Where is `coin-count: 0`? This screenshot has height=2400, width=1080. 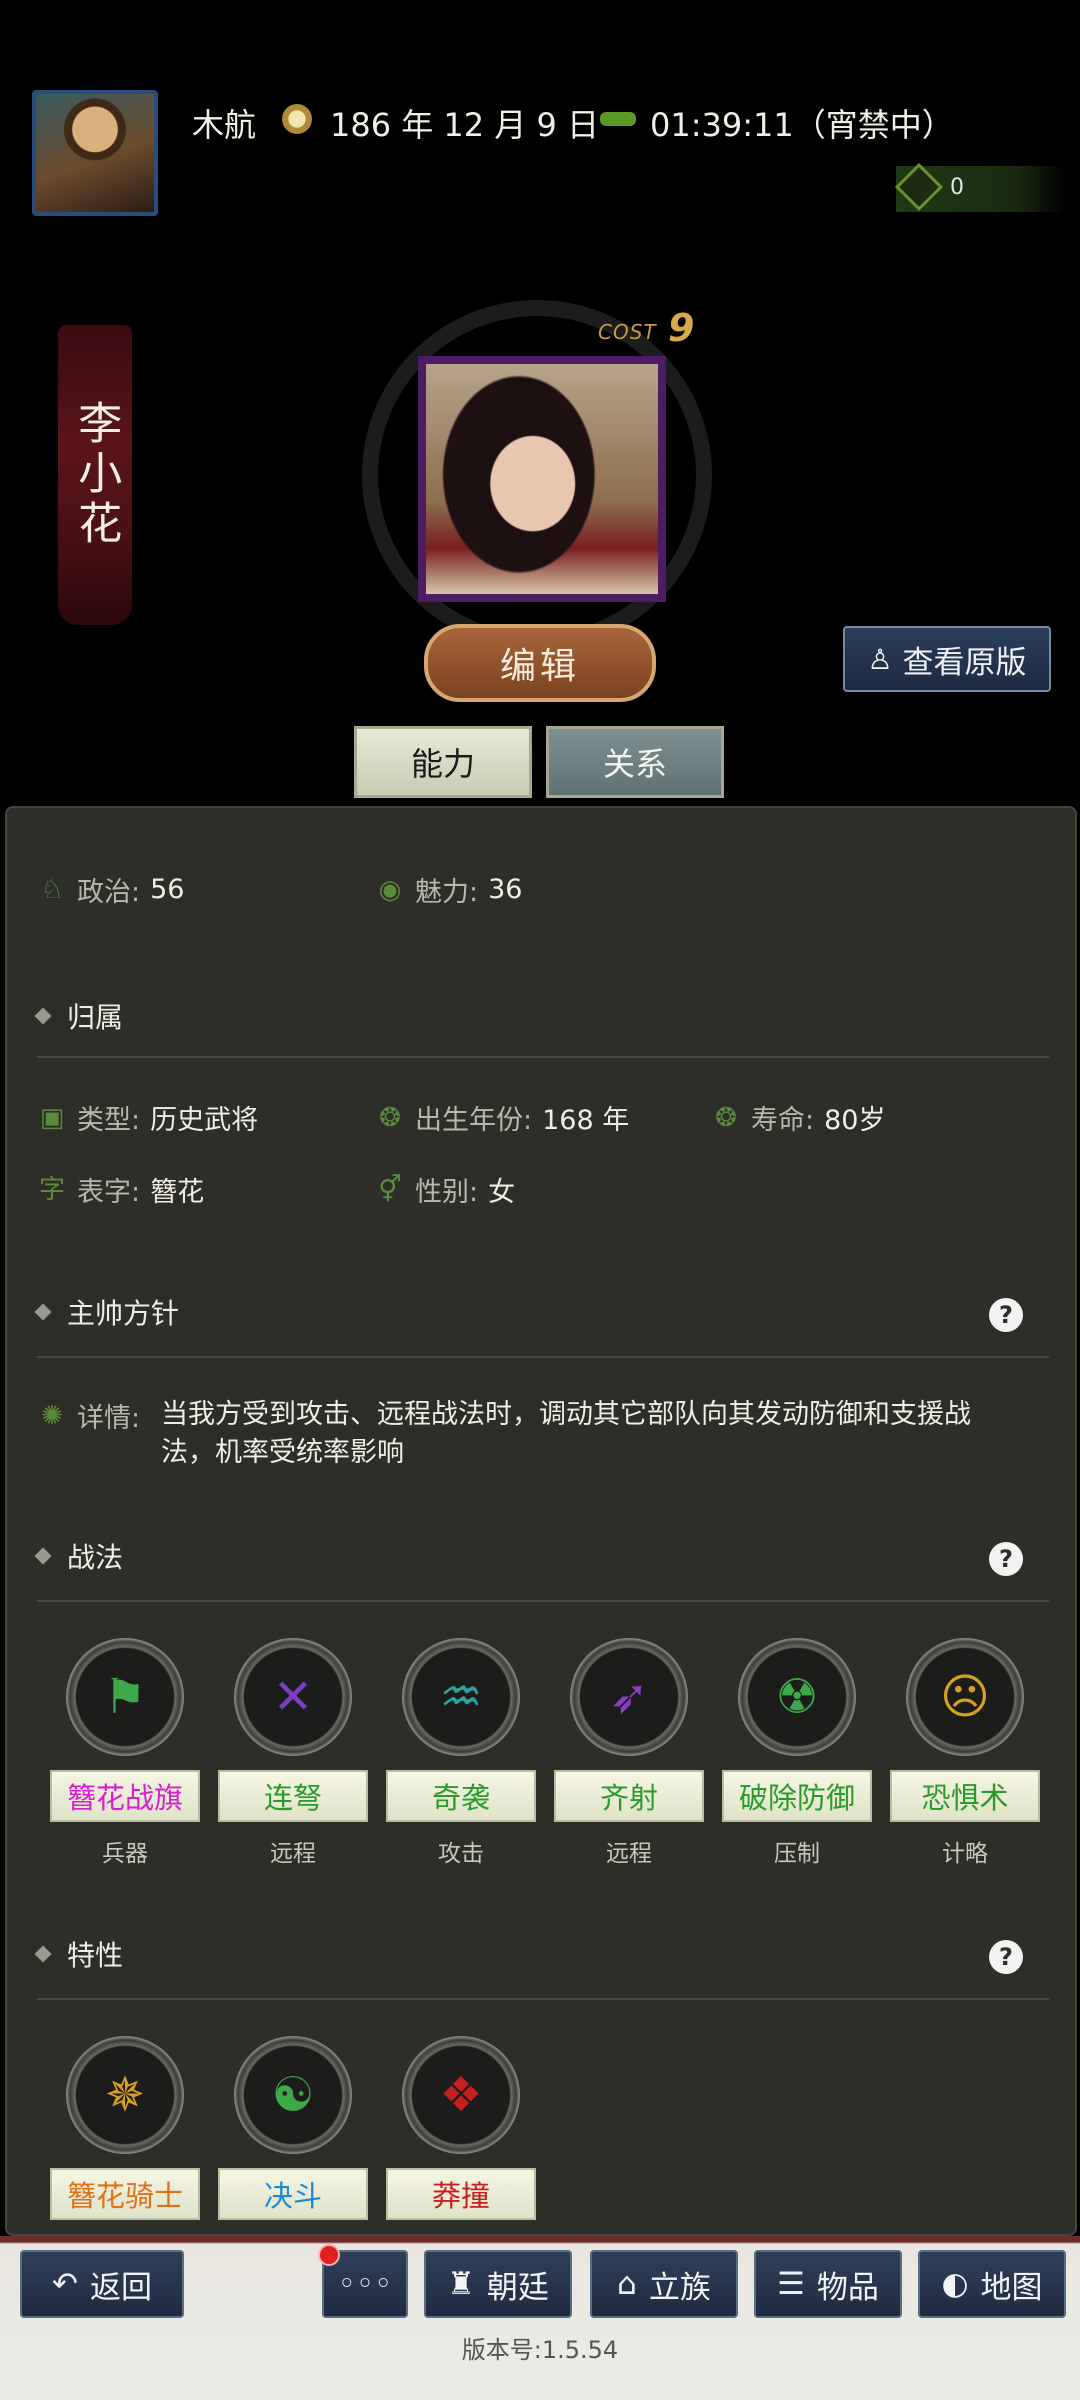
coin-count: 0 is located at coordinates (957, 187).